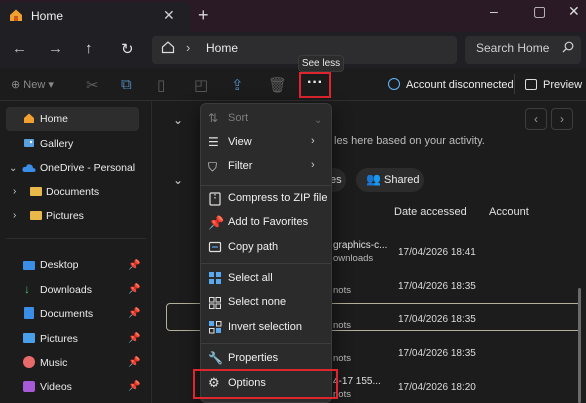  Describe the element at coordinates (268, 222) in the screenshot. I see `menu-item-add-favorites: Add to Favorites` at that location.